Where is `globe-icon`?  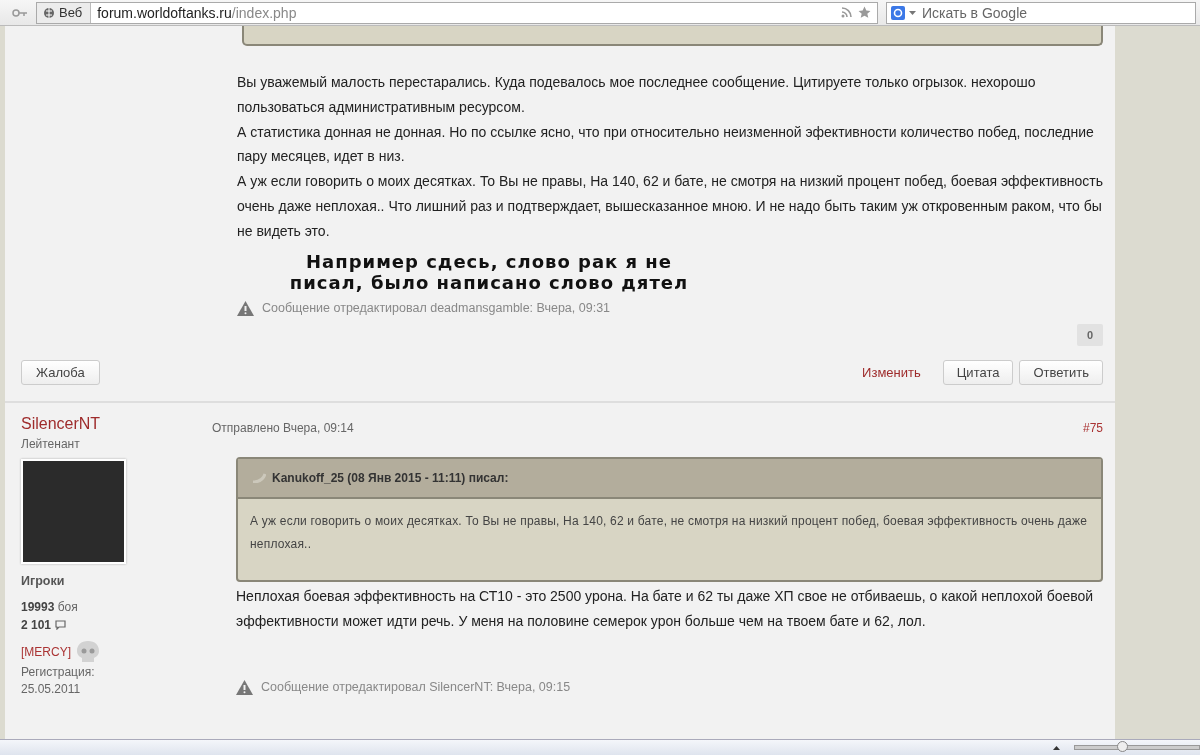 globe-icon is located at coordinates (49, 12).